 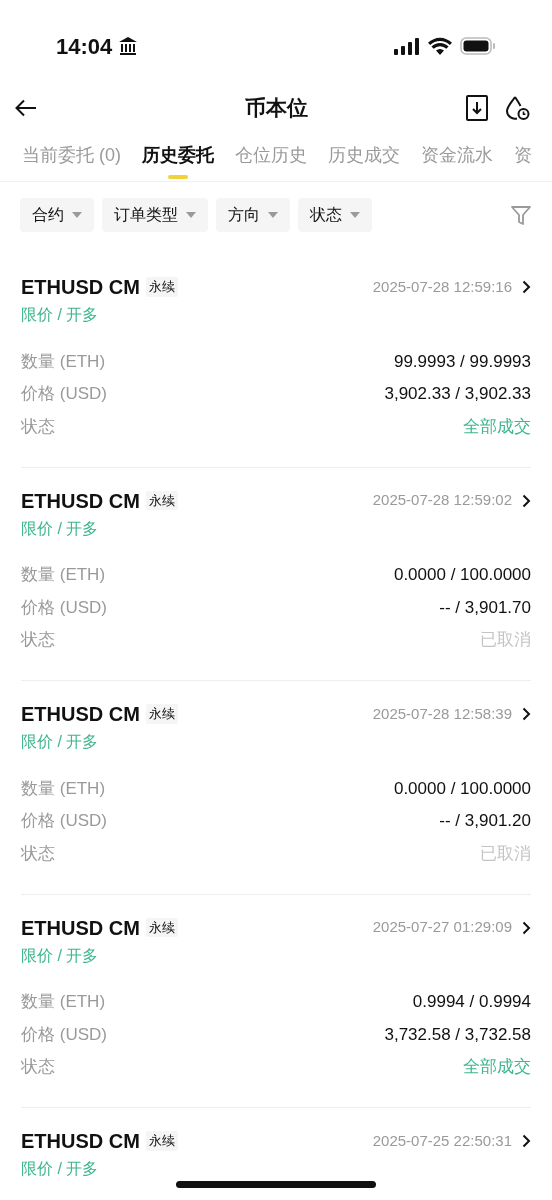 What do you see at coordinates (442, 500) in the screenshot?
I see `order-time: 2025-07-28 12:59:02` at bounding box center [442, 500].